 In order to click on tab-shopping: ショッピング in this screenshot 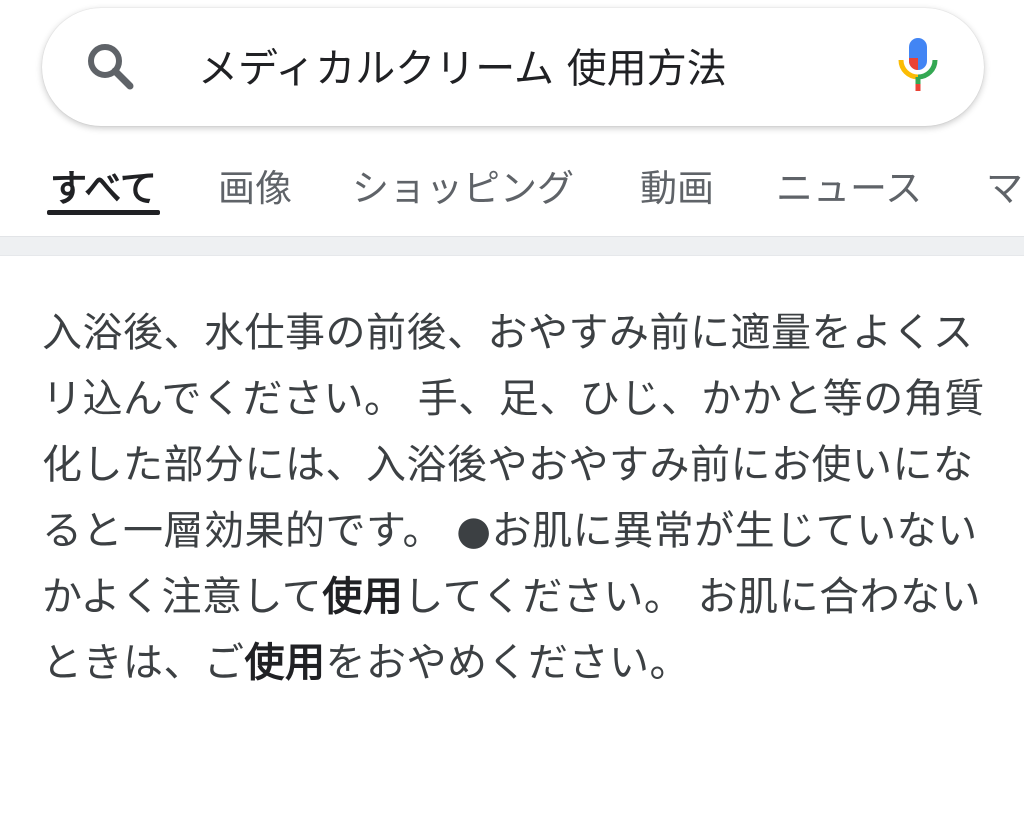, I will do `click(463, 185)`.